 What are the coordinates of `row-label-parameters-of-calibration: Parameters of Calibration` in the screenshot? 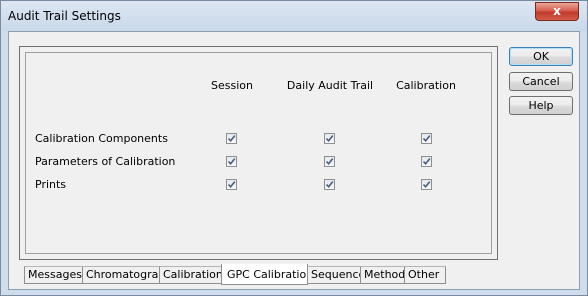 It's located at (105, 161).